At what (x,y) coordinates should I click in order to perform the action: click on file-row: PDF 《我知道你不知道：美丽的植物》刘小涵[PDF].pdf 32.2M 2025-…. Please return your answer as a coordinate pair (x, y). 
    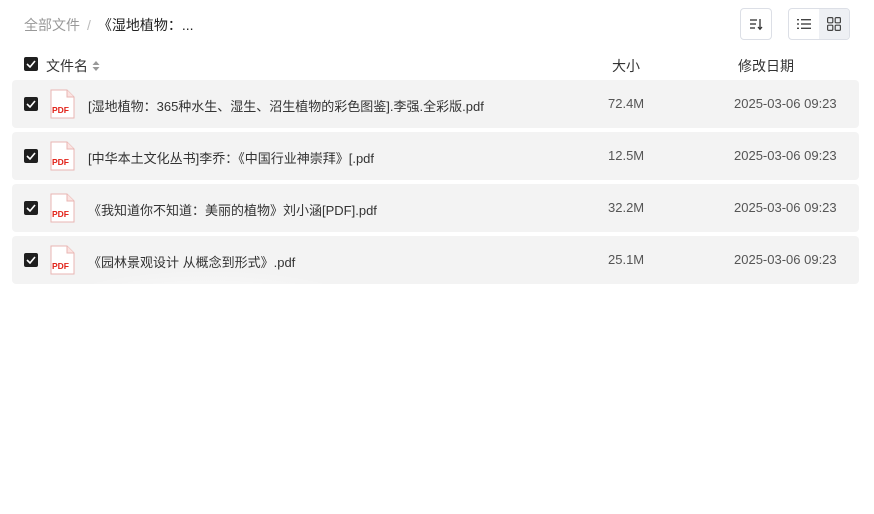
    Looking at the image, I should click on (435, 208).